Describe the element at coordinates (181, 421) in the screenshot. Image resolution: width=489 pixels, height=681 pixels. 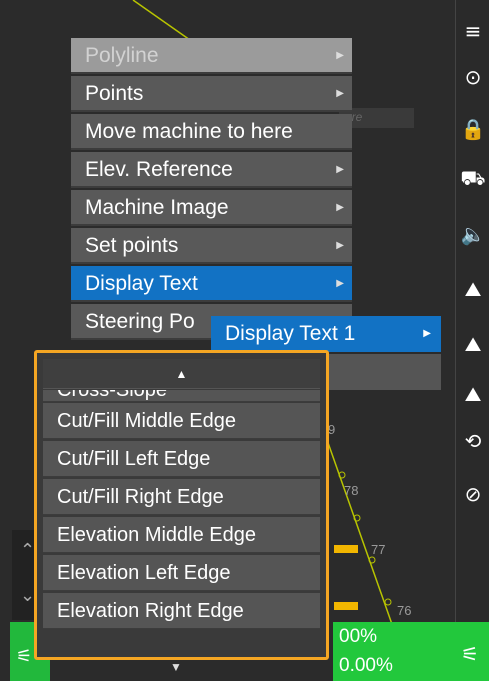
I see `list-item-cut-fill-middle-edge: Cut/Fill Middle Edge` at that location.